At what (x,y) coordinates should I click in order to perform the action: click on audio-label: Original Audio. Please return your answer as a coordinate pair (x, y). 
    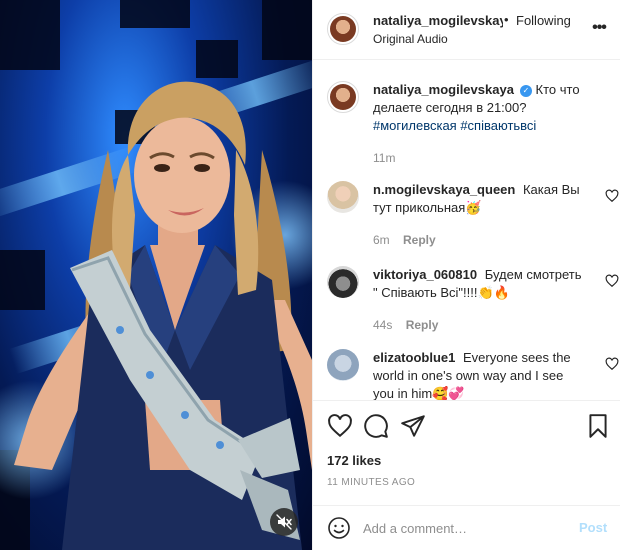
    Looking at the image, I should click on (410, 39).